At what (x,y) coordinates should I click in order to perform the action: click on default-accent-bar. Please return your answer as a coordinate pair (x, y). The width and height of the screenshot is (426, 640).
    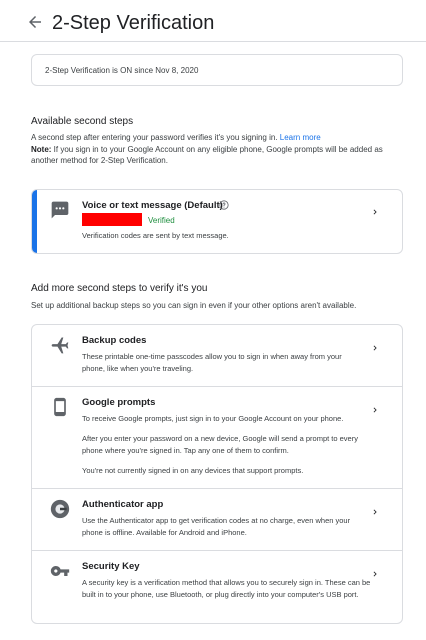
    Looking at the image, I should click on (34, 221).